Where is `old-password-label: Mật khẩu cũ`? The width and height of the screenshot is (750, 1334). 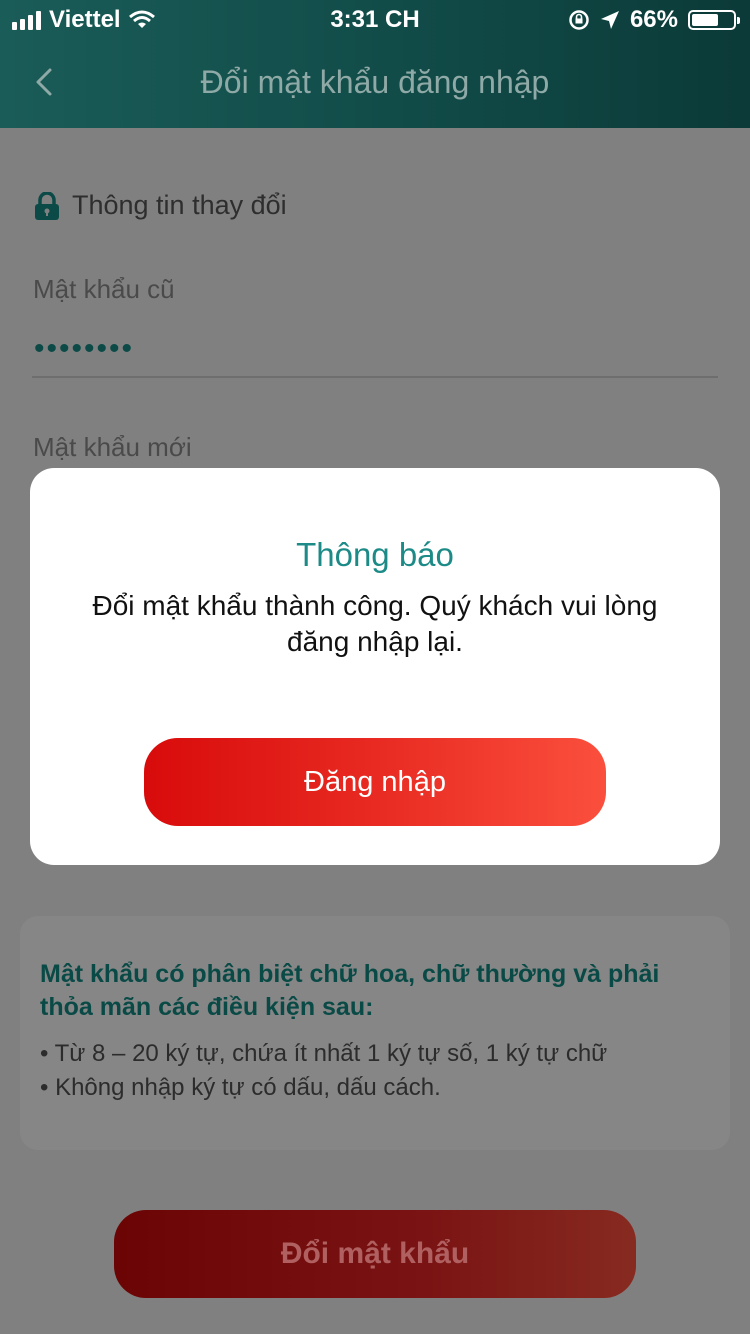 old-password-label: Mật khẩu cũ is located at coordinates (104, 289).